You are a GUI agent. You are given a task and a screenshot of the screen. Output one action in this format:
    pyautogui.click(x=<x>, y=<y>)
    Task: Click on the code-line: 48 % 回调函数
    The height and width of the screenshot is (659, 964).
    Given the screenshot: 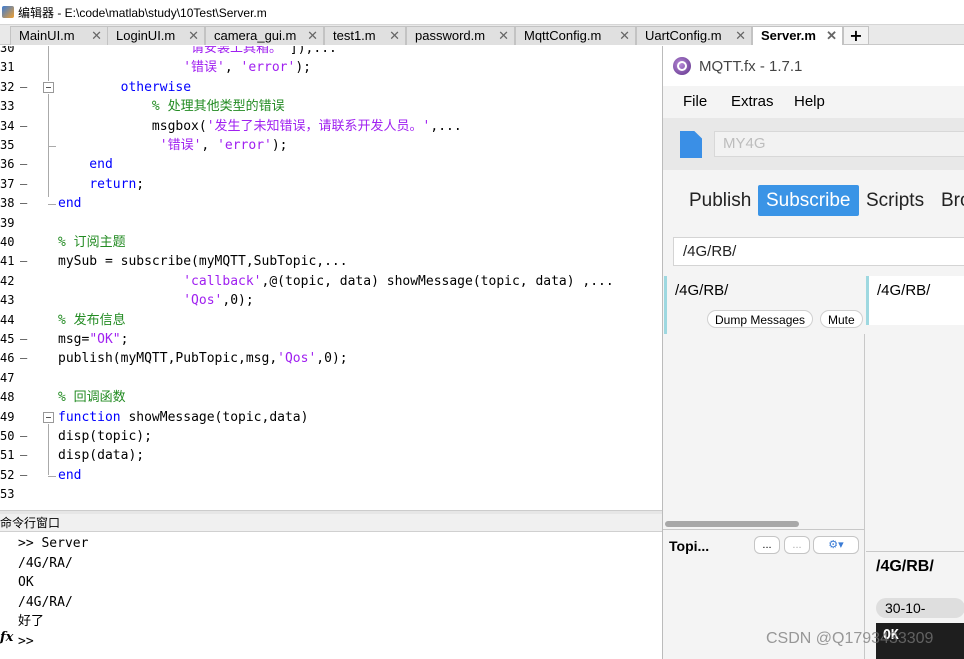 What is the action you would take?
    pyautogui.click(x=331, y=397)
    